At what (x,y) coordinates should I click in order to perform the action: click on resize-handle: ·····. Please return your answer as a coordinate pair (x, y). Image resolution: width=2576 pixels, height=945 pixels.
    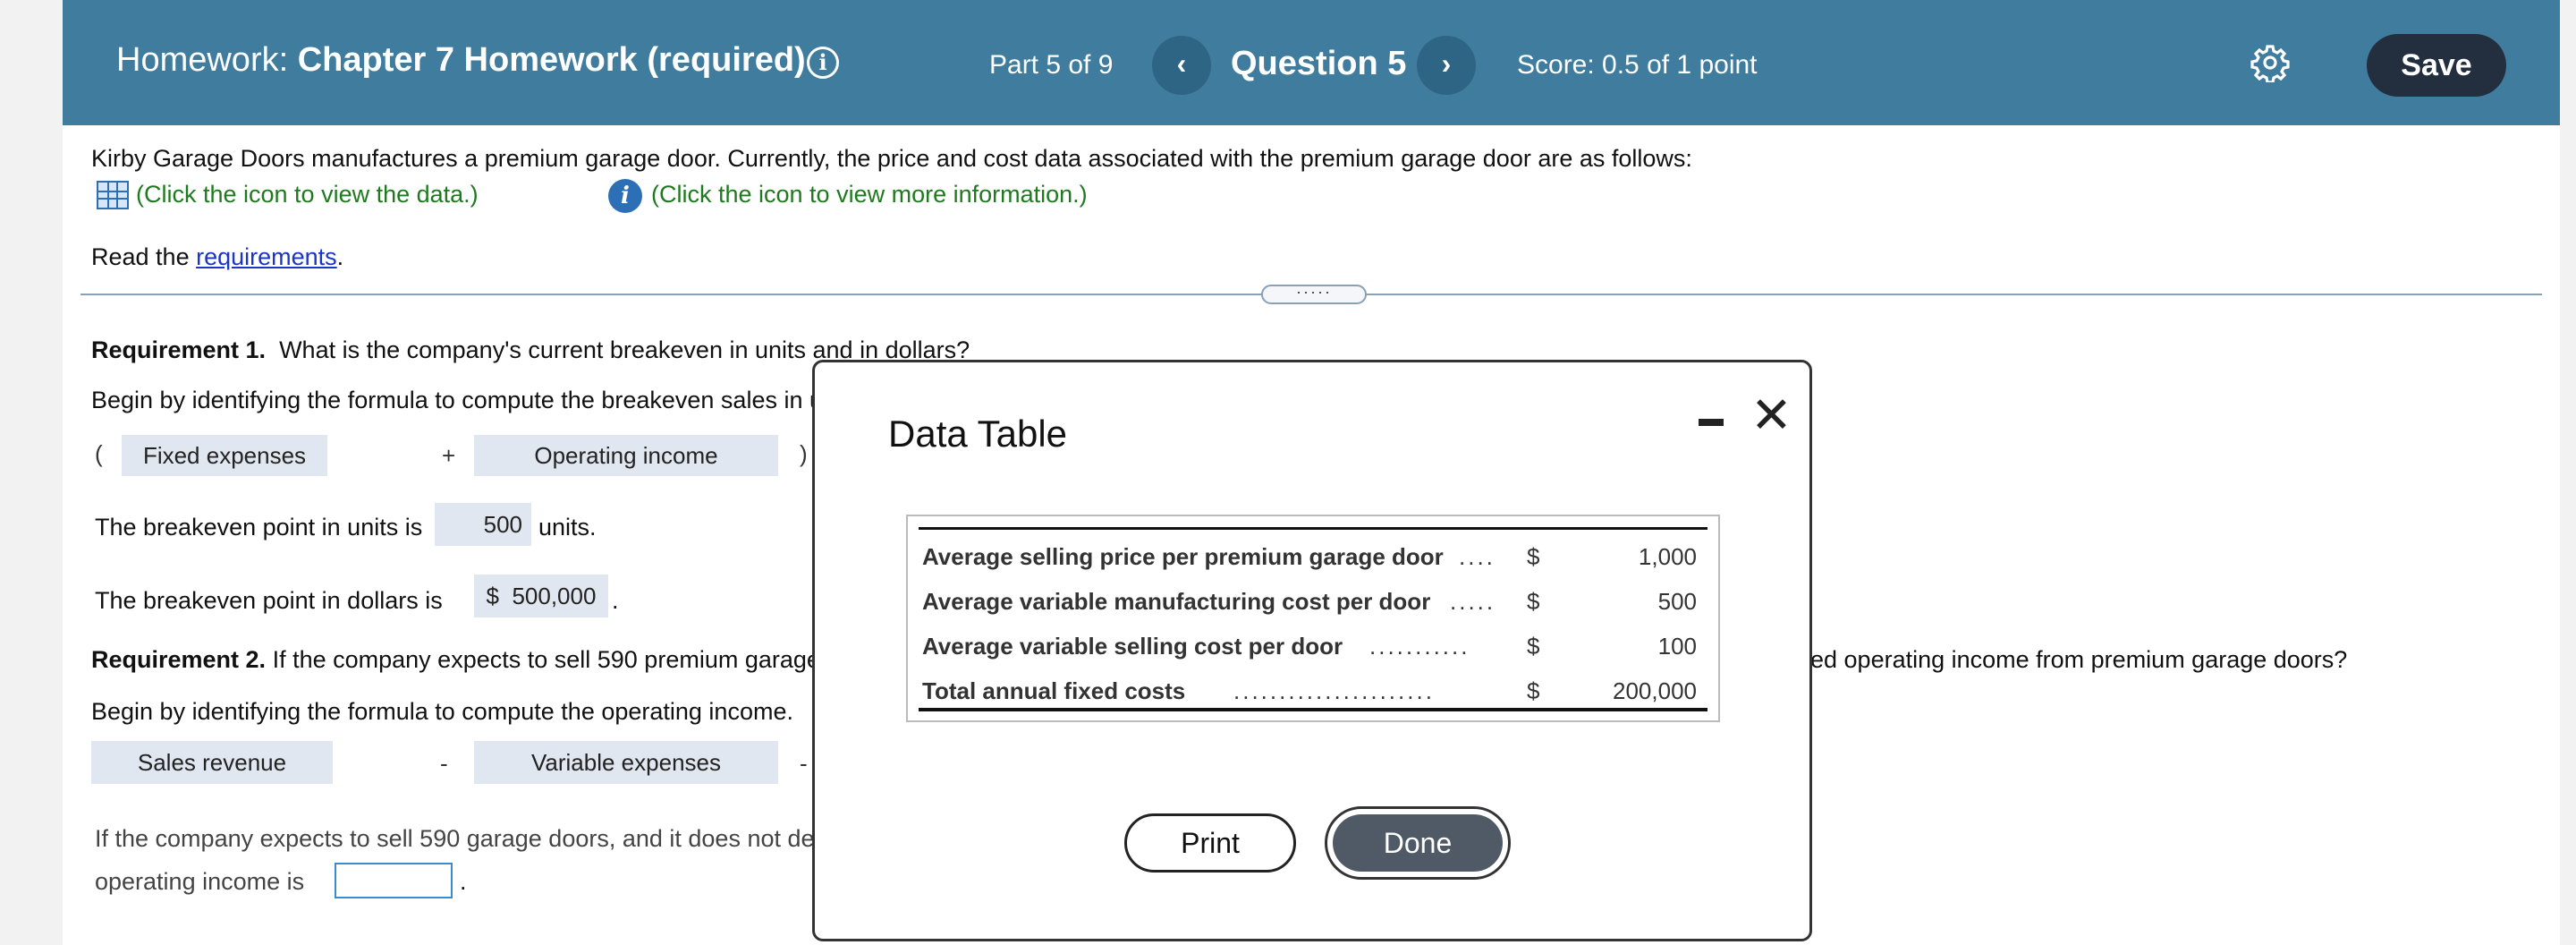
    Looking at the image, I should click on (1314, 294).